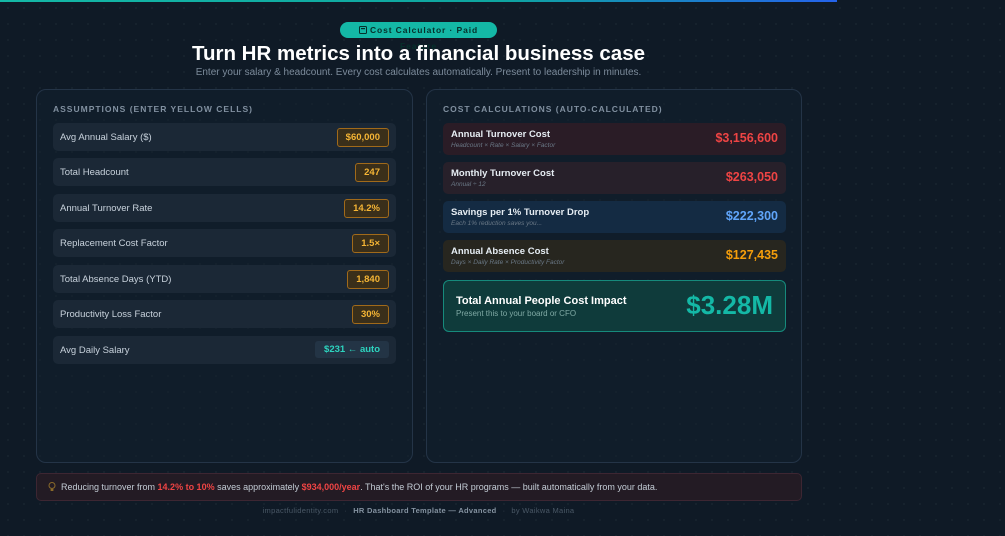 The width and height of the screenshot is (1005, 536). What do you see at coordinates (362, 137) in the screenshot?
I see `avg-salary-input: $60,000` at bounding box center [362, 137].